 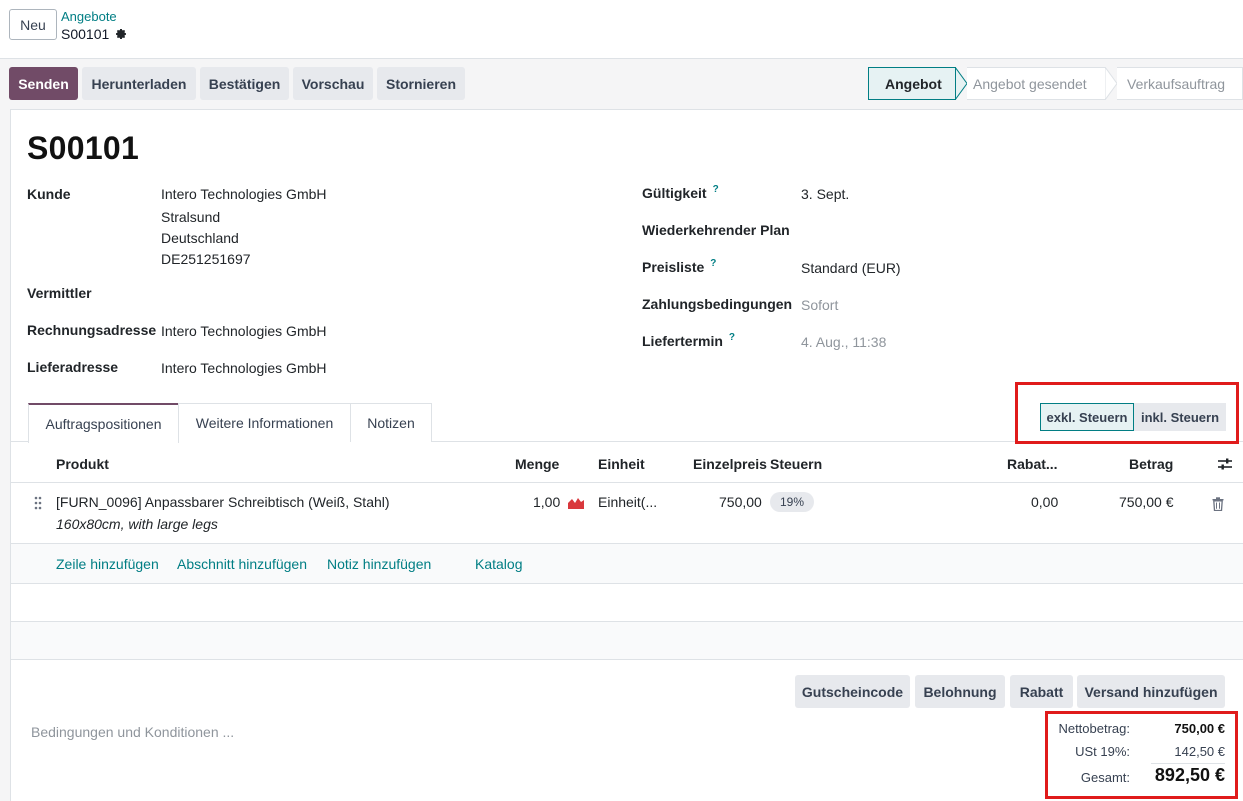 What do you see at coordinates (139, 83) in the screenshot?
I see `download-button: Herunterladen` at bounding box center [139, 83].